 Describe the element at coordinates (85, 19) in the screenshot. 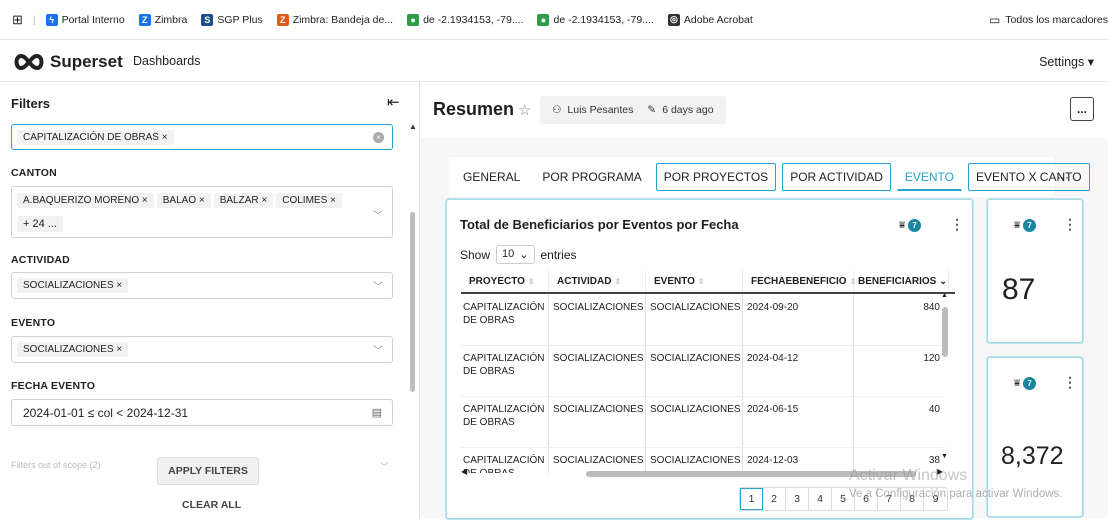

I see `bookmark-item: ϟ Portal Interno` at that location.